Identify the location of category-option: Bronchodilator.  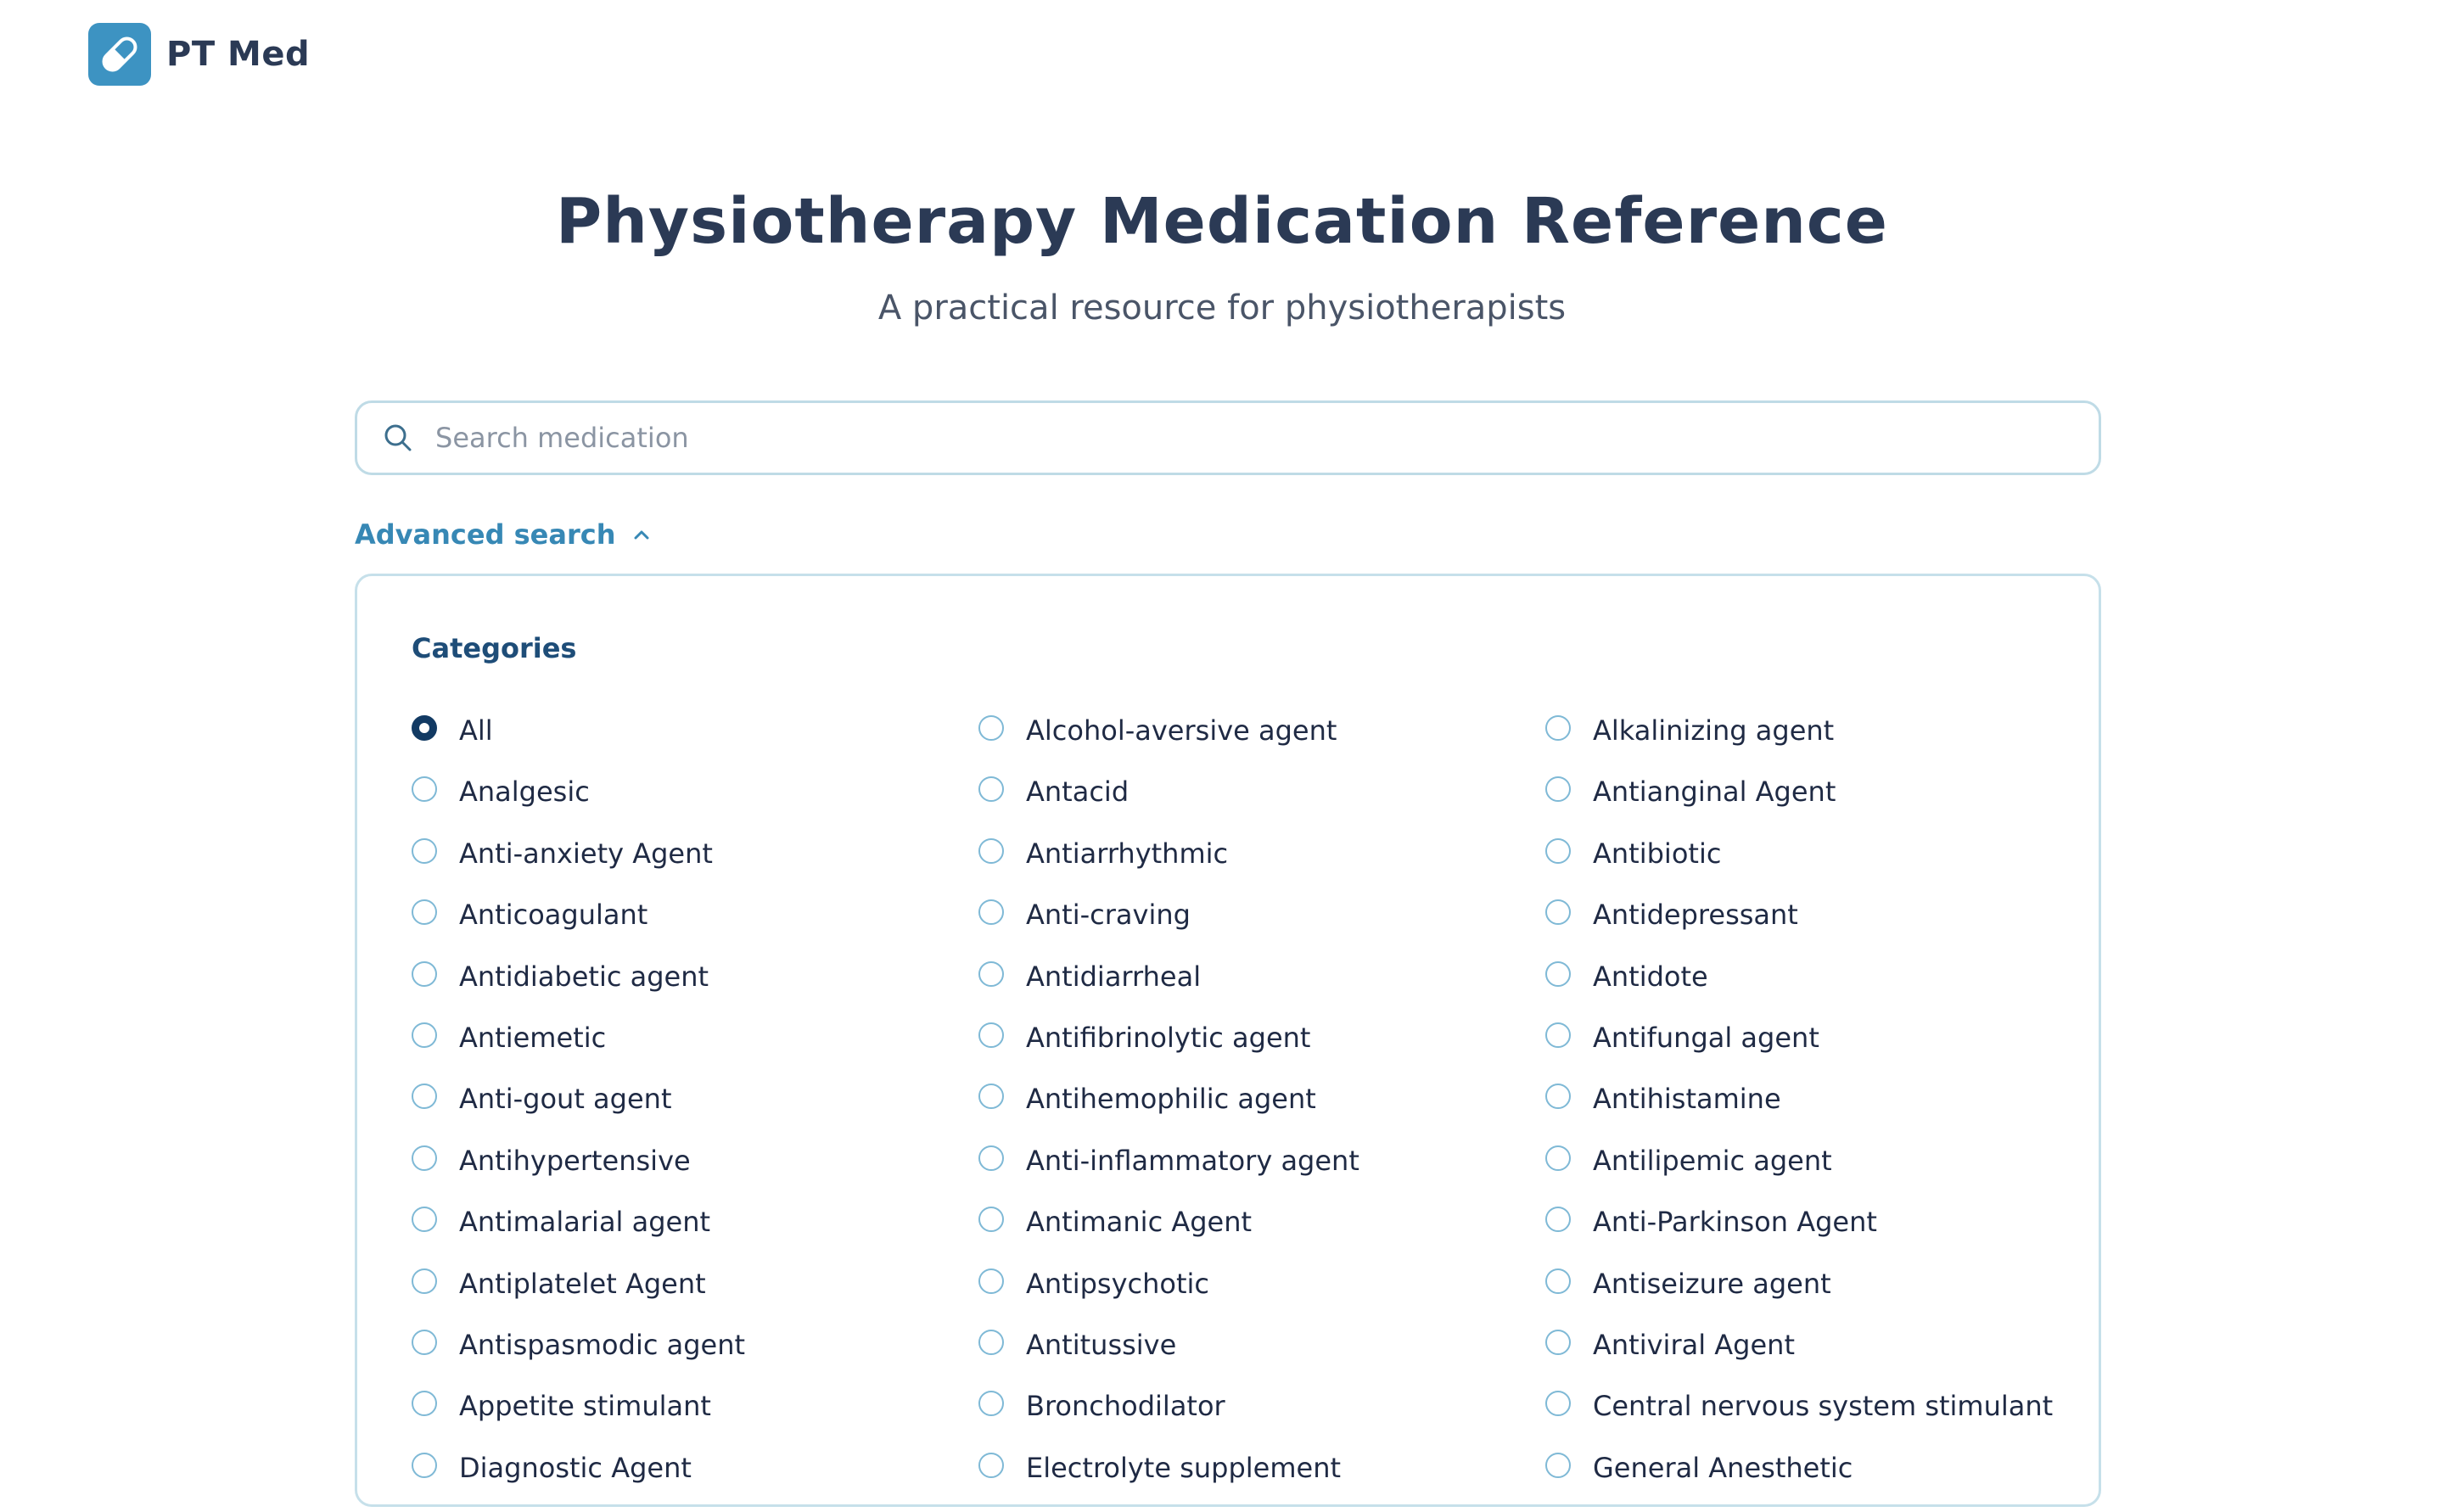
(1261, 1419).